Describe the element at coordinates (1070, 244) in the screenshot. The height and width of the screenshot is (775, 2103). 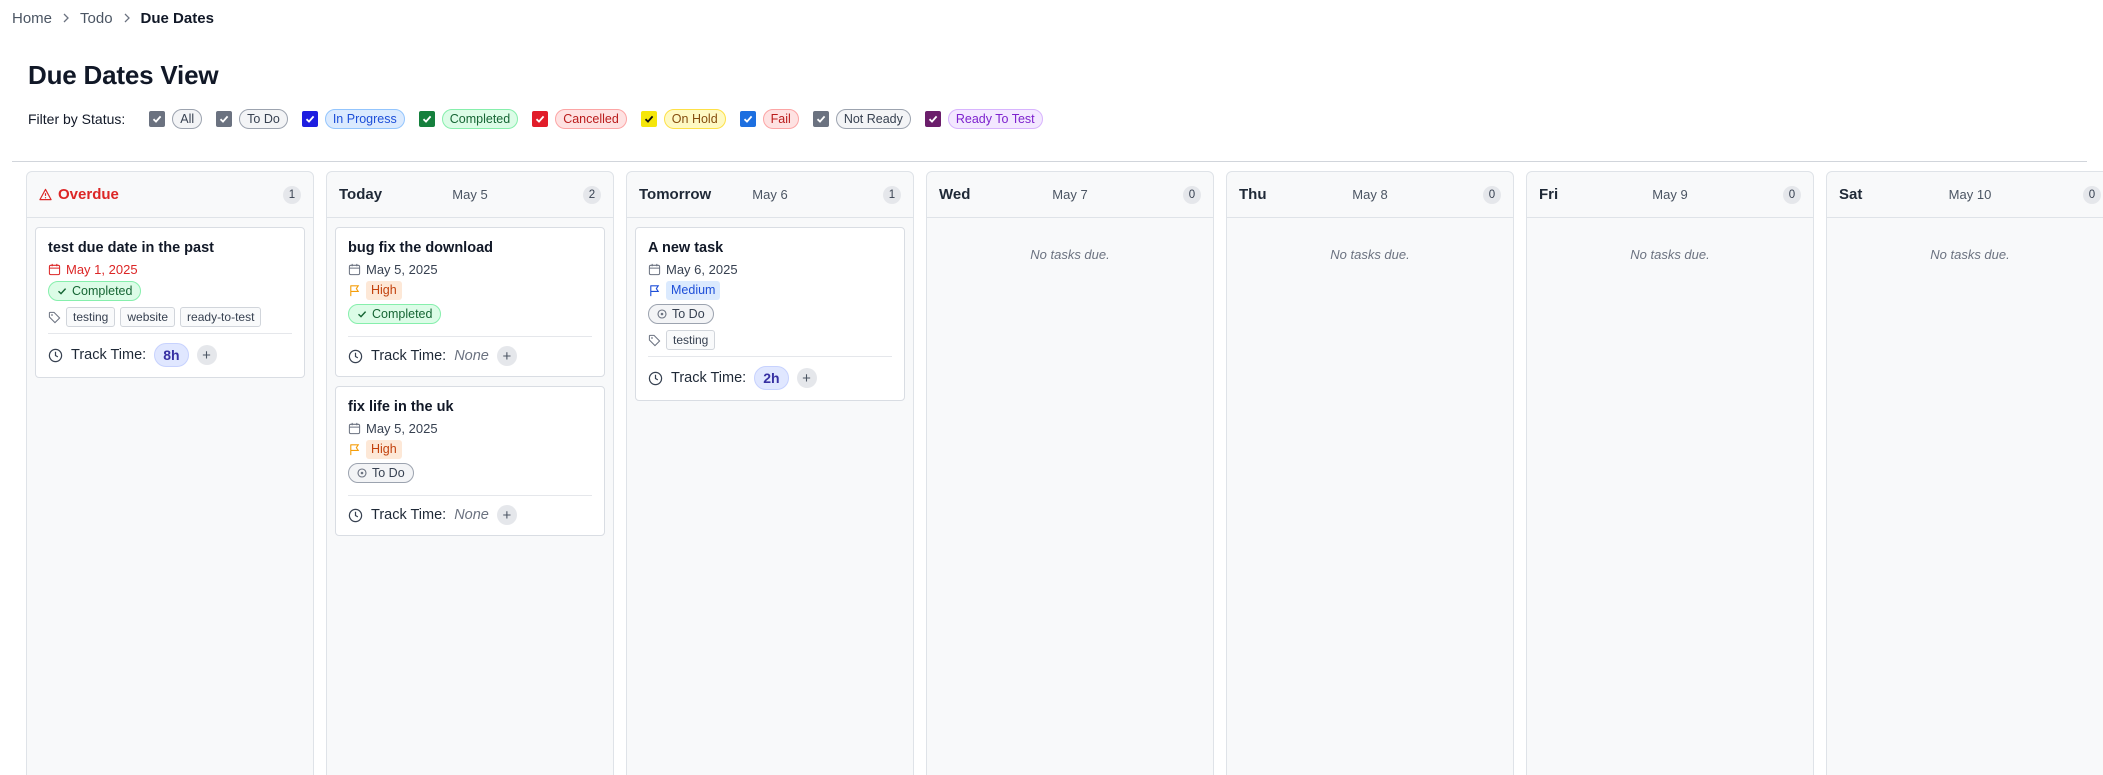
I see `column-body: No tasks due.` at that location.